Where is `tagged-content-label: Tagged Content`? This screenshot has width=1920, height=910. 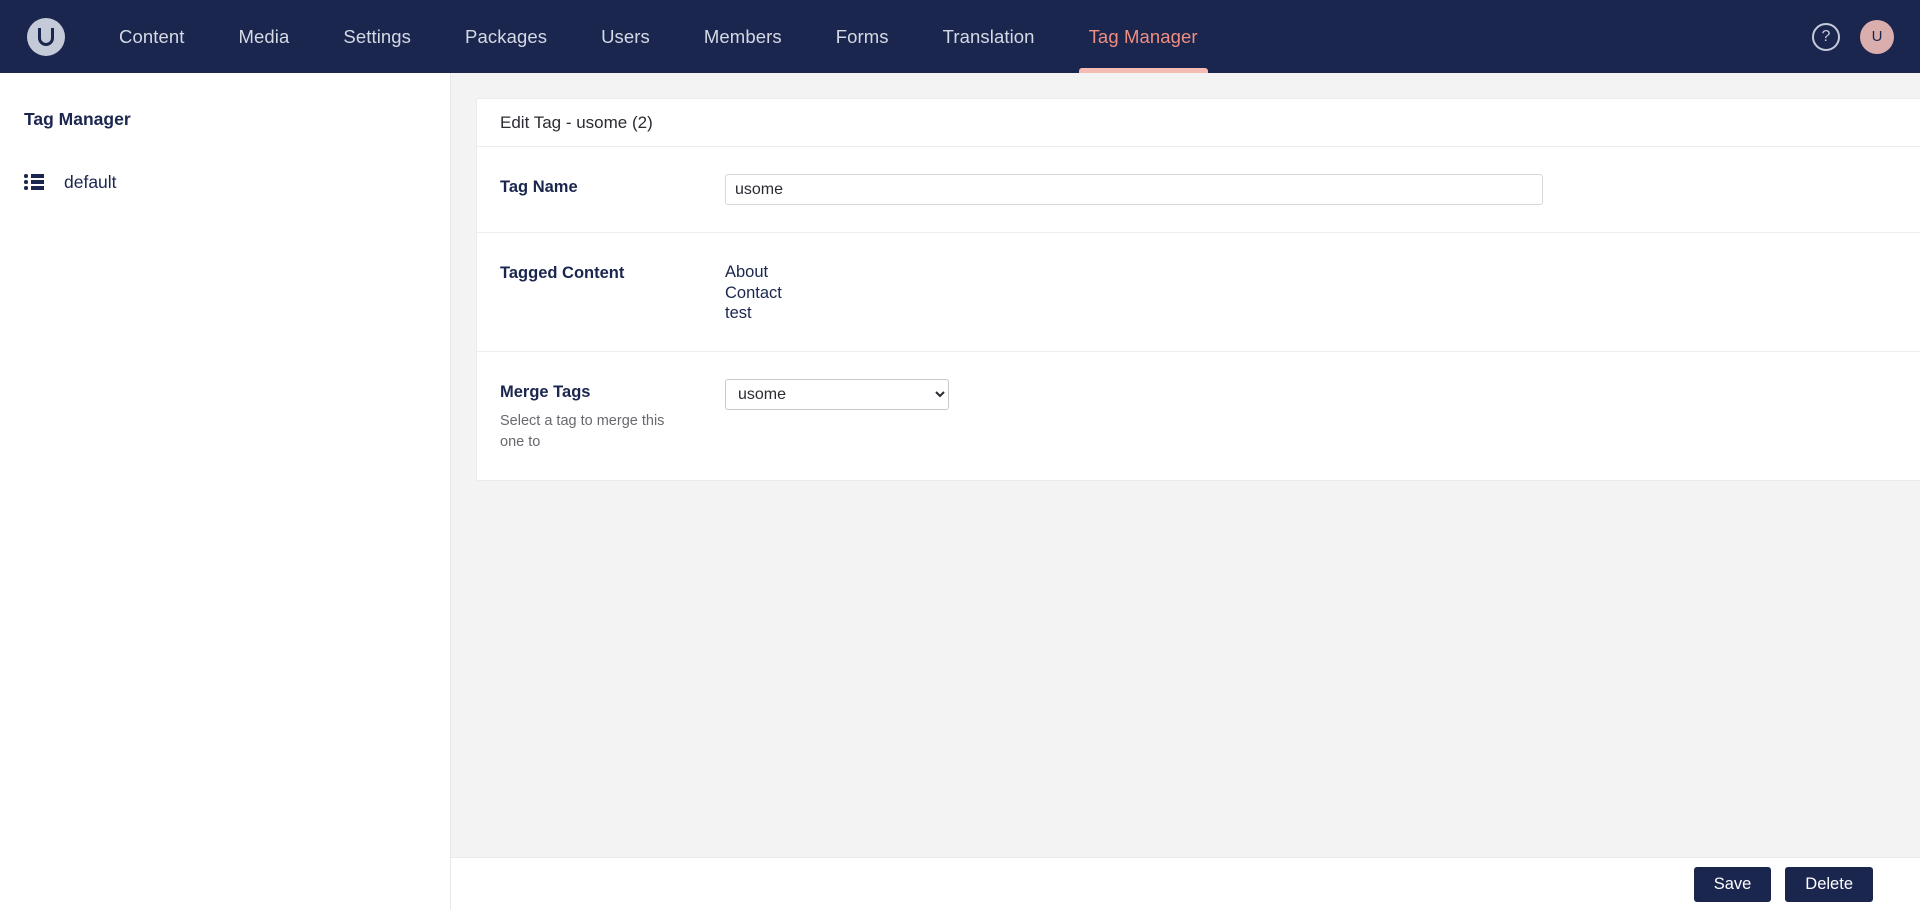 tagged-content-label: Tagged Content is located at coordinates (562, 273).